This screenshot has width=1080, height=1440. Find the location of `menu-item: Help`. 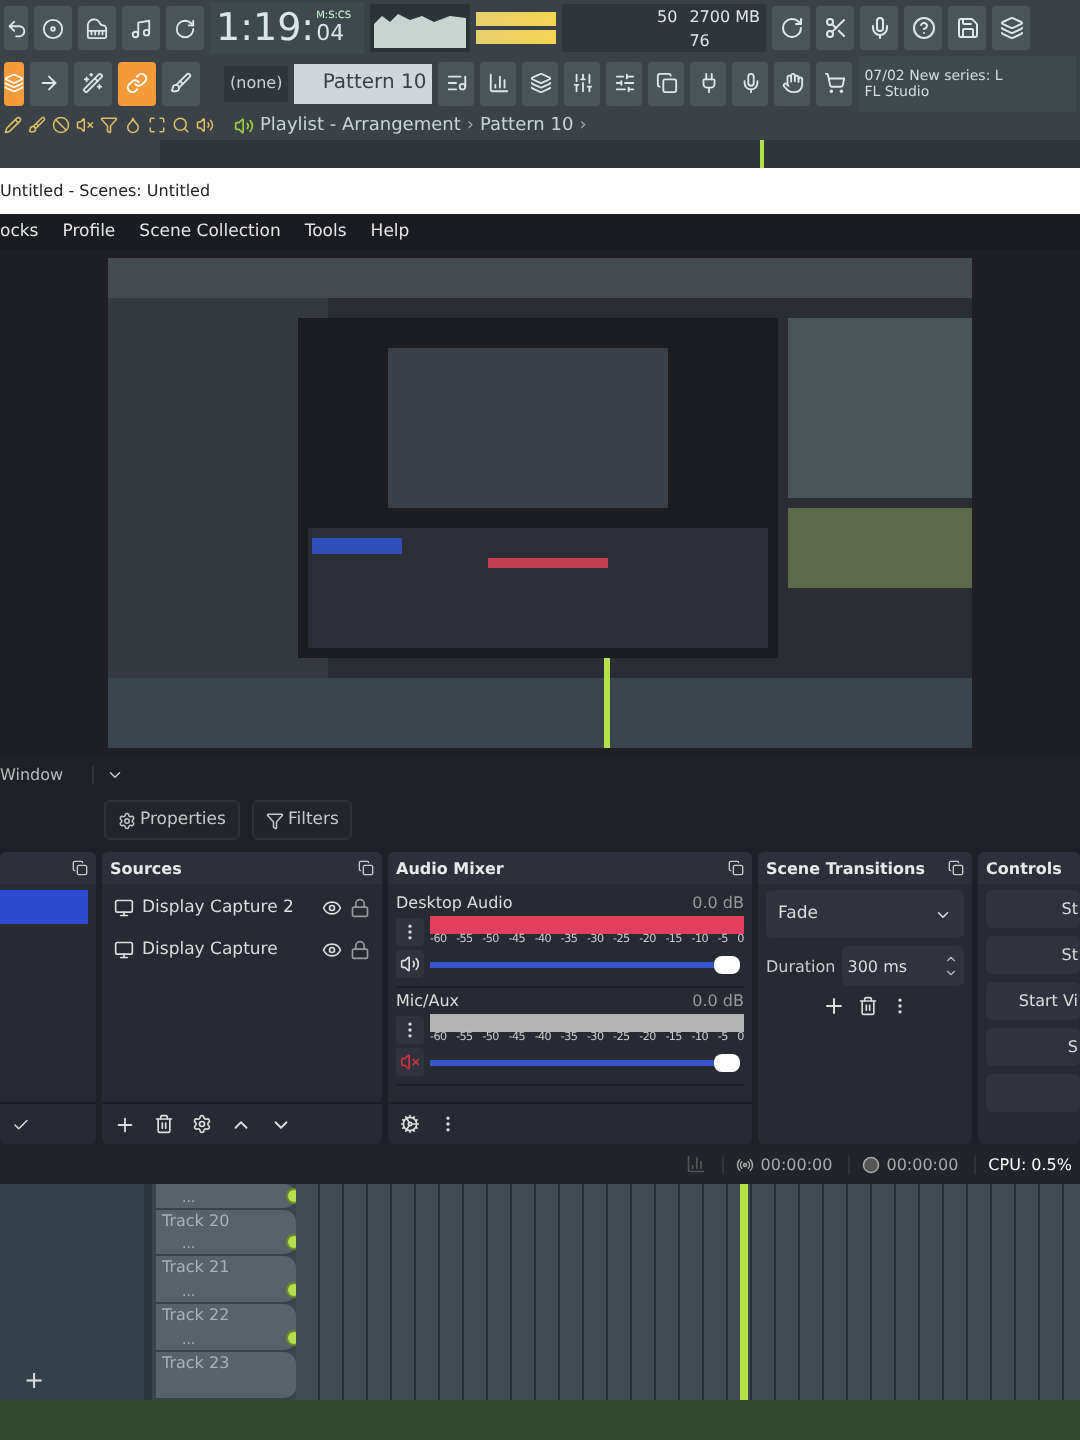

menu-item: Help is located at coordinates (390, 232).